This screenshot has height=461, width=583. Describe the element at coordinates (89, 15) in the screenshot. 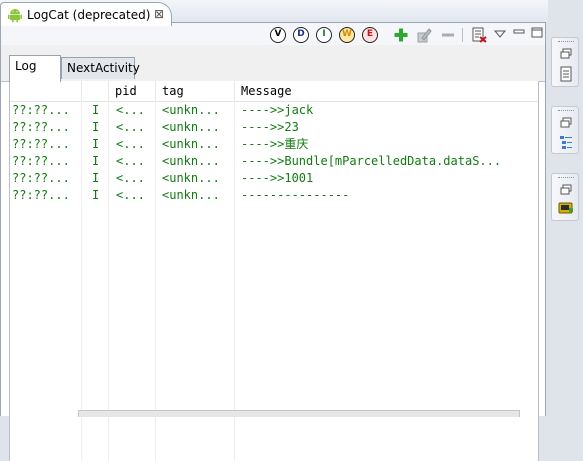

I see `view-title: LogCat (deprecated)` at that location.